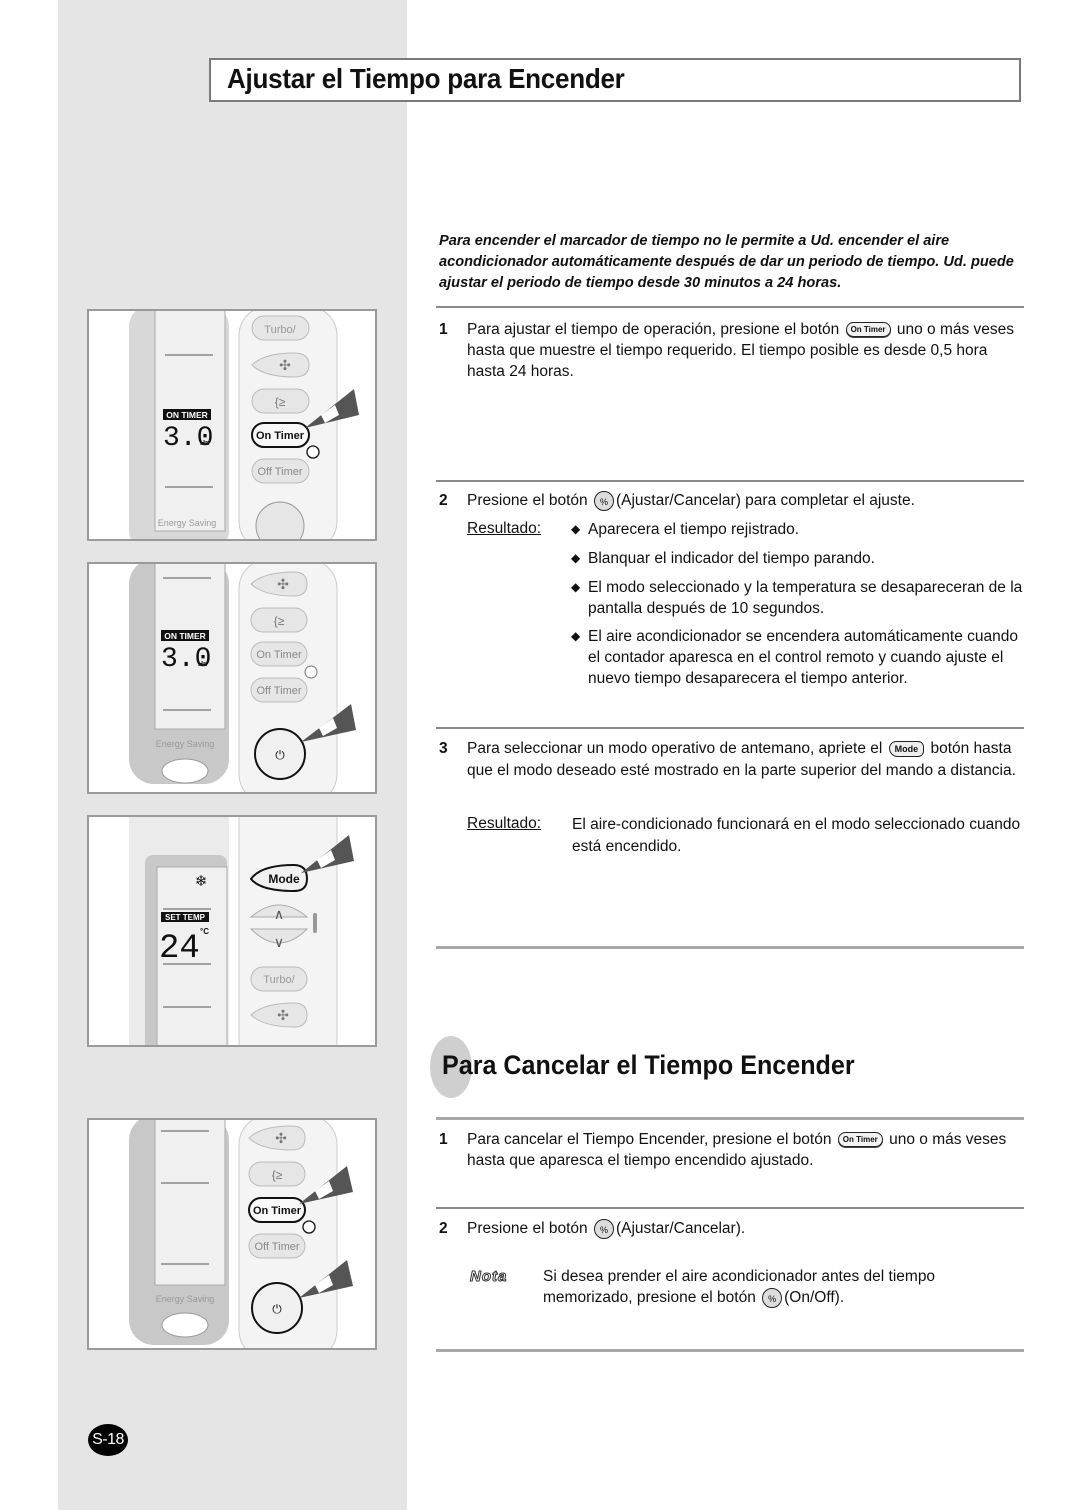 The width and height of the screenshot is (1080, 1510). What do you see at coordinates (443, 748) in the screenshot?
I see `step-number: 3` at bounding box center [443, 748].